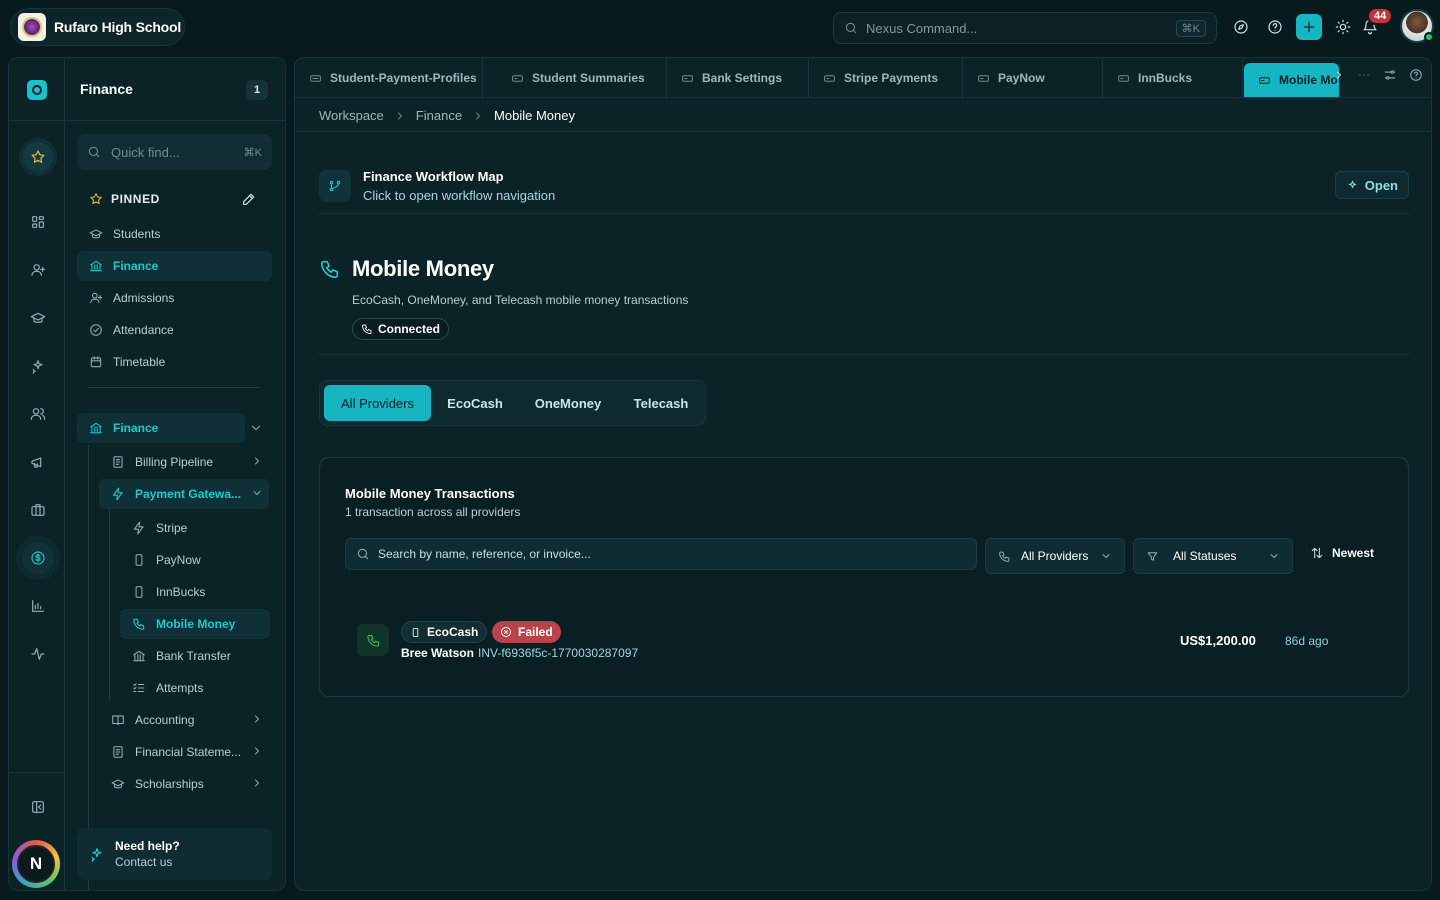  Describe the element at coordinates (1353, 553) in the screenshot. I see `sort-label: Newest` at that location.